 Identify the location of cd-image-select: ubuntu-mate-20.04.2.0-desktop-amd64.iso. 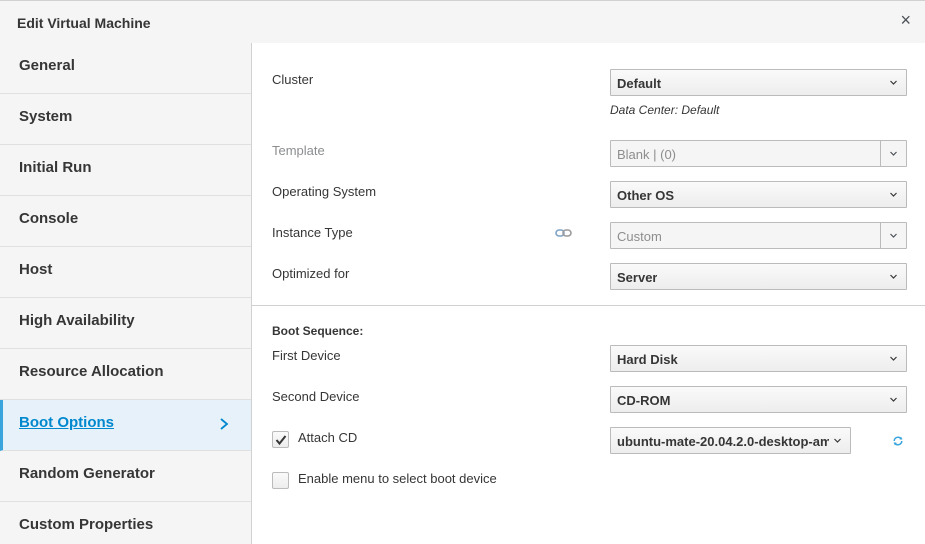
(730, 440).